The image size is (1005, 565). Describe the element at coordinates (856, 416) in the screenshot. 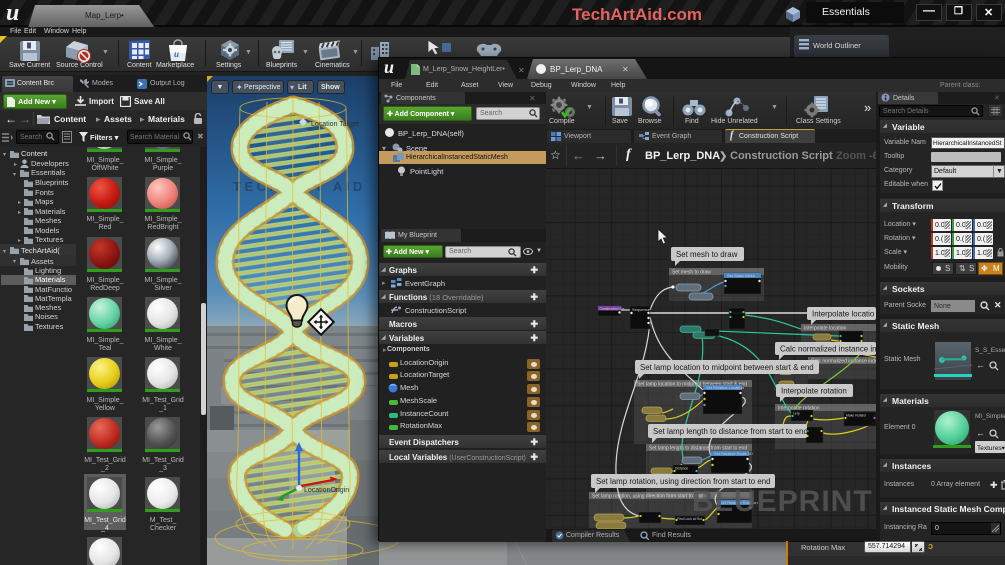

I see `svg-text: Make Rotator` at that location.